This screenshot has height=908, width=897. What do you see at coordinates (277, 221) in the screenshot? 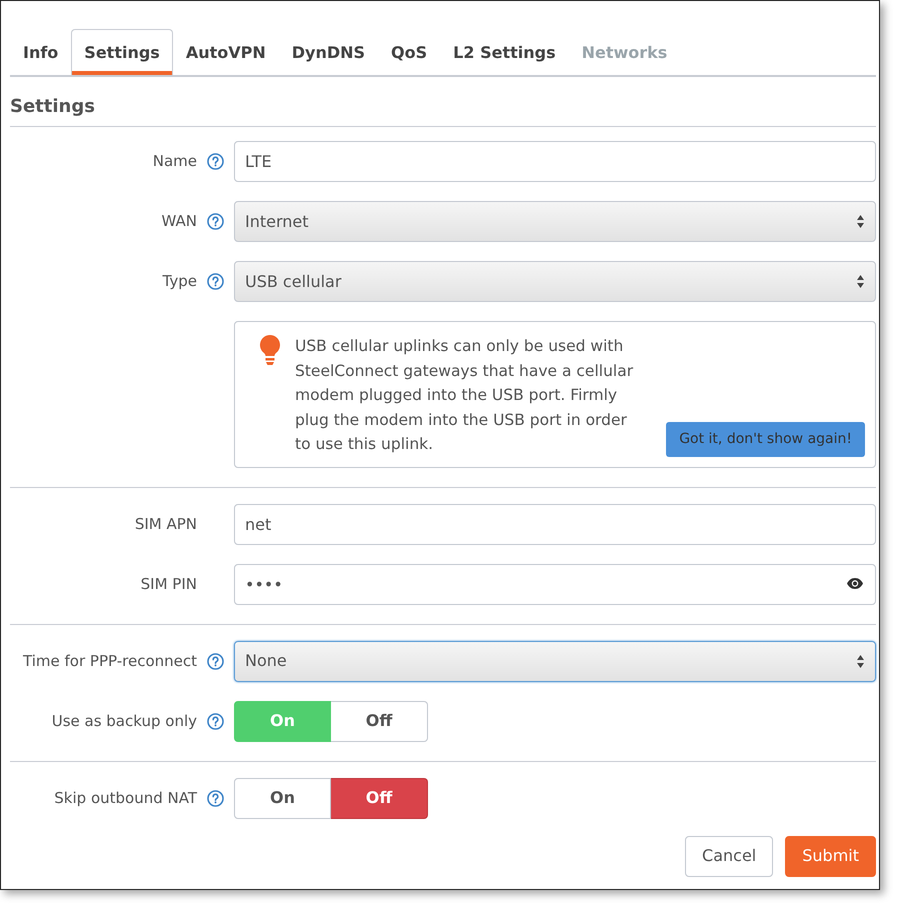
I see `dropdown-value: Internet` at bounding box center [277, 221].